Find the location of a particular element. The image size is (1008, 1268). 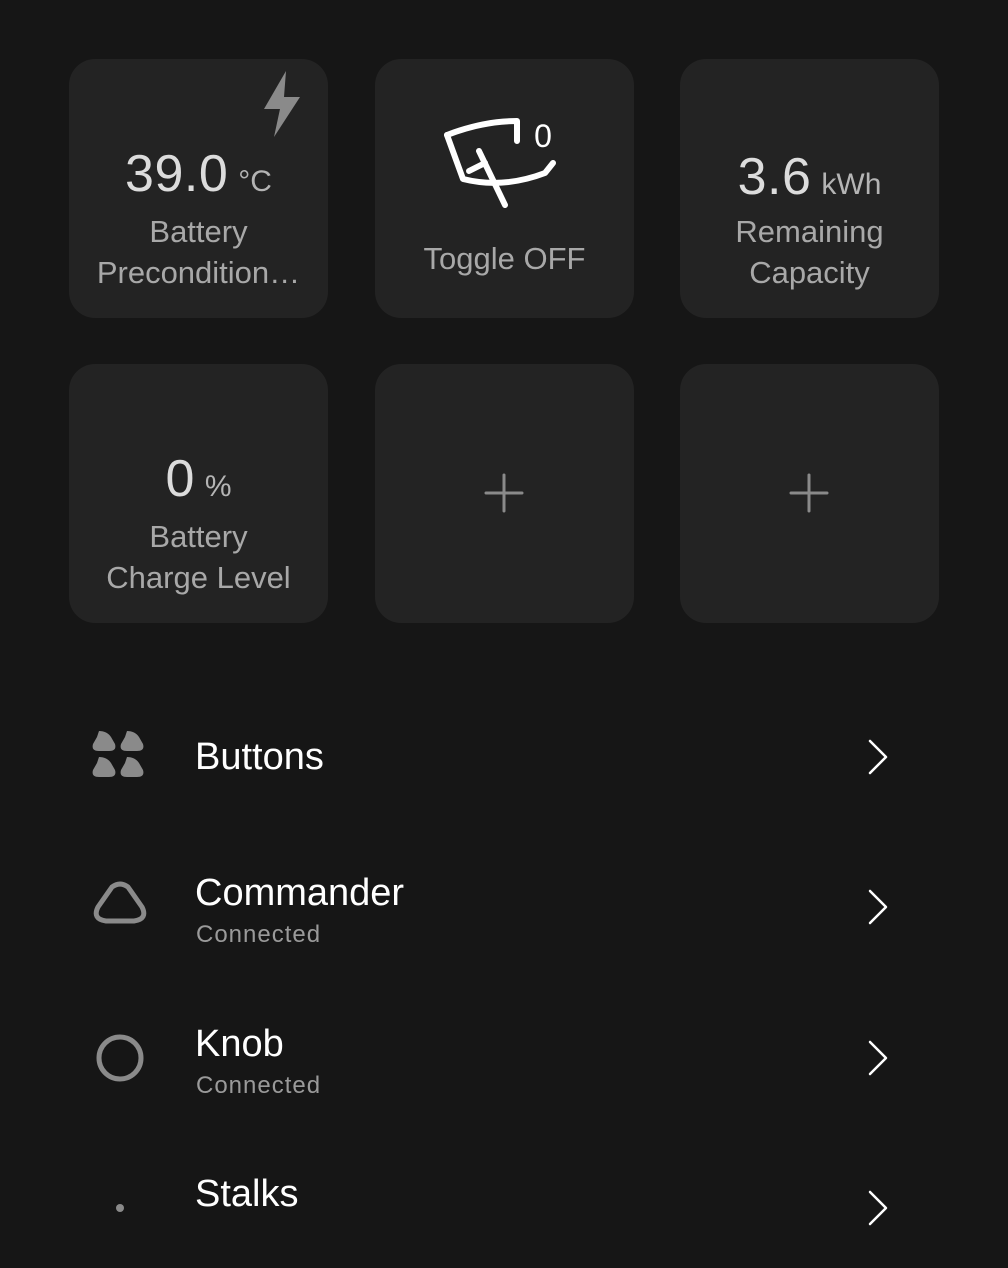

list-item-buttons: Buttons is located at coordinates (504, 757).